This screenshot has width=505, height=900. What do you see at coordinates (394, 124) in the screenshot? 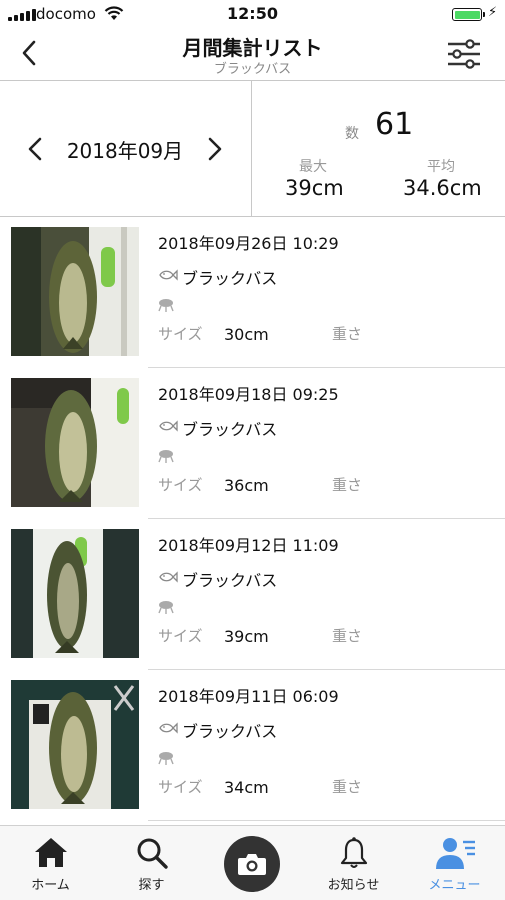
I see `count-value: 61` at bounding box center [394, 124].